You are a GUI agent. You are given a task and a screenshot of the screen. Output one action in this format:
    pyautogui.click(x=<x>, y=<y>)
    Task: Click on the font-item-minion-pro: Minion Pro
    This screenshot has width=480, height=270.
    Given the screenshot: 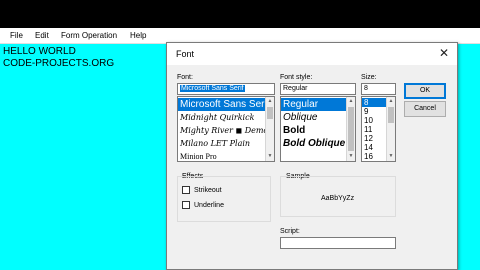 What is the action you would take?
    pyautogui.click(x=197, y=155)
    